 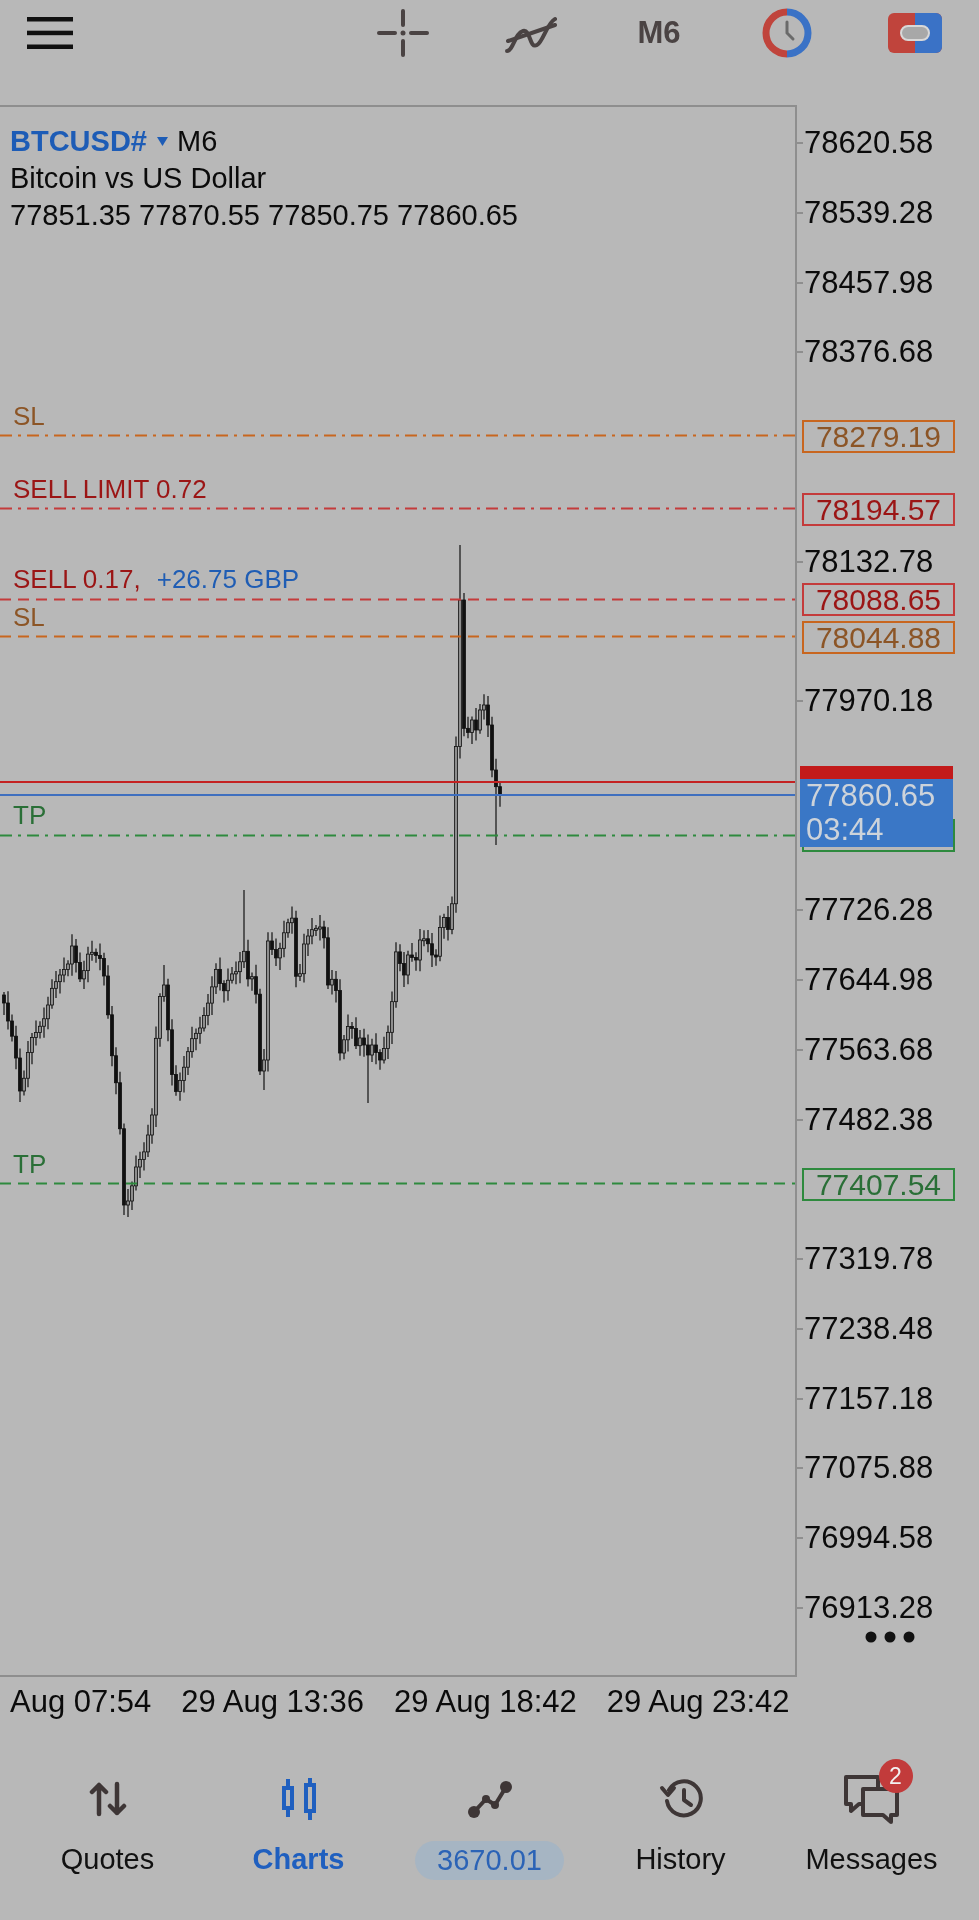 What do you see at coordinates (869, 352) in the screenshot?
I see `price-tick: 78376.68` at bounding box center [869, 352].